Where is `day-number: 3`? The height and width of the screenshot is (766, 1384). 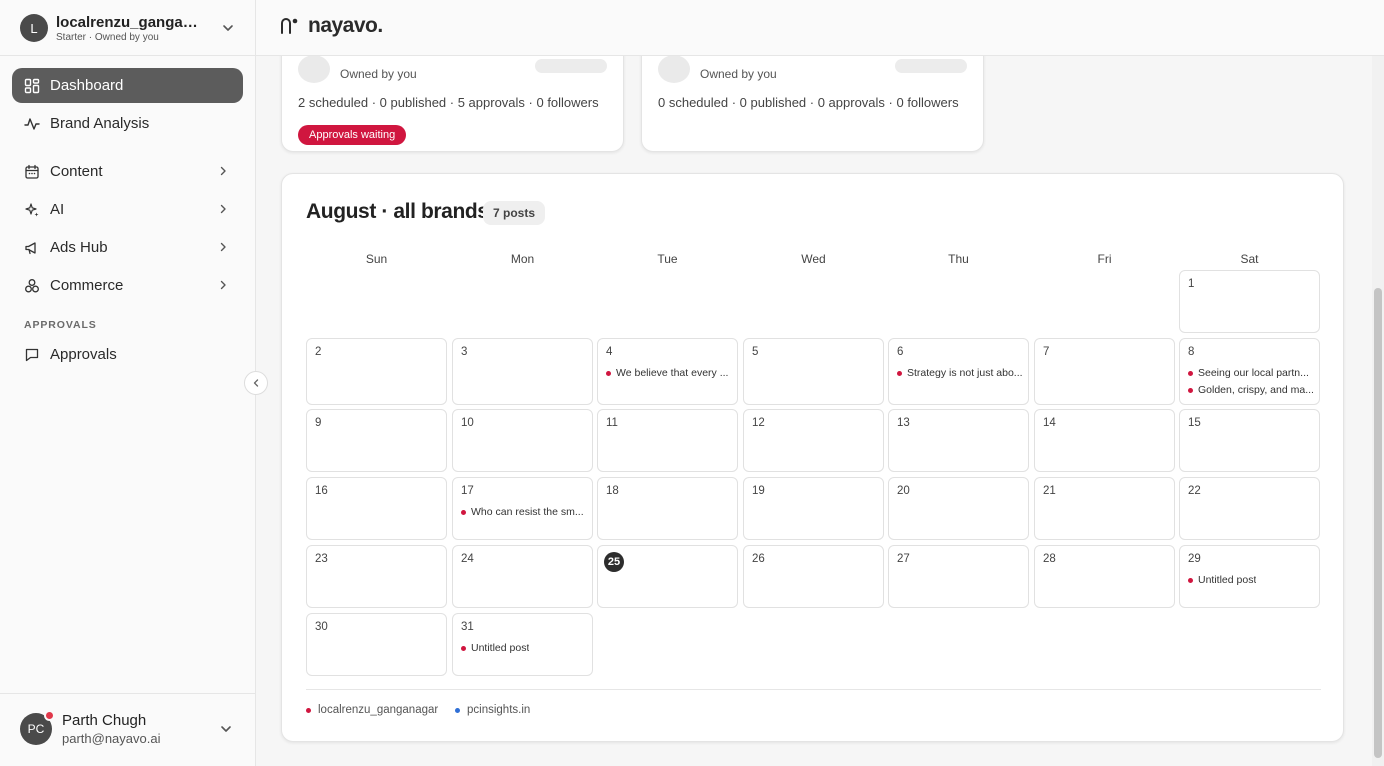 day-number: 3 is located at coordinates (464, 352).